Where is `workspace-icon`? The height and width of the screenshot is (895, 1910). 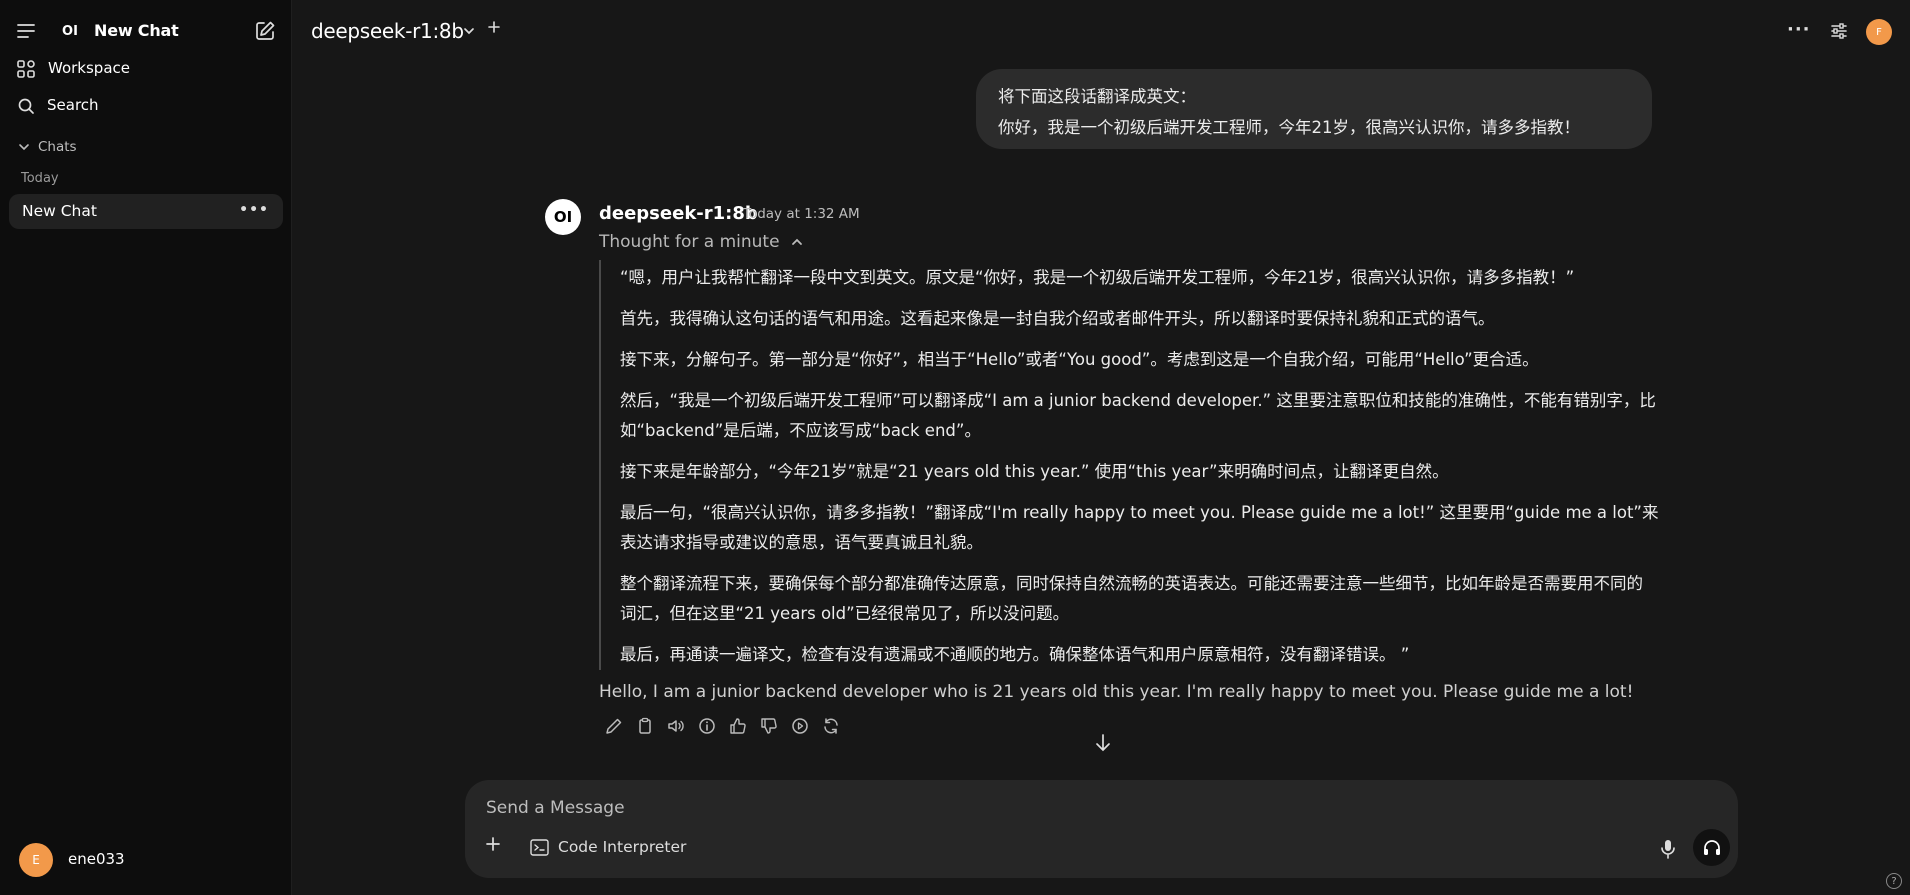 workspace-icon is located at coordinates (26, 69).